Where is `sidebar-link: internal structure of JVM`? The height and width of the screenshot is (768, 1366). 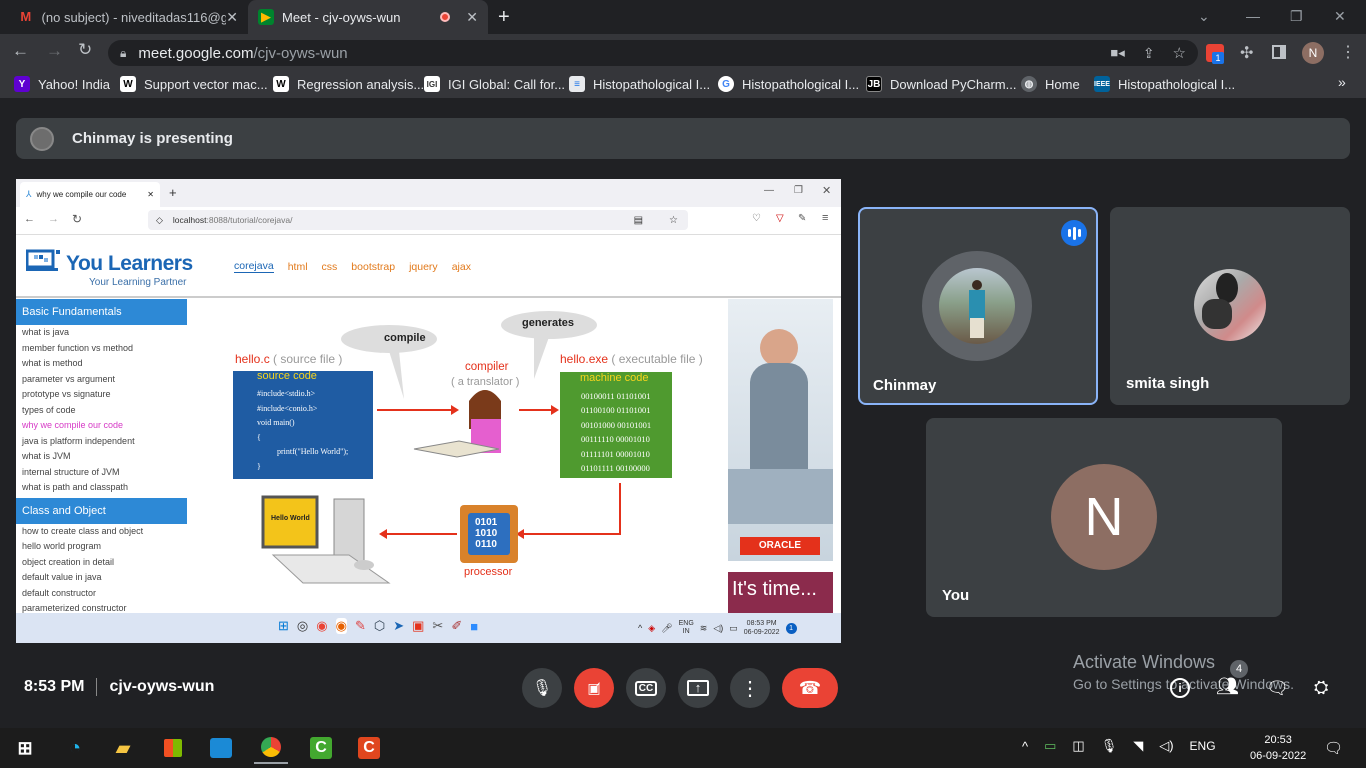
sidebar-link: internal structure of JVM is located at coordinates (71, 471).